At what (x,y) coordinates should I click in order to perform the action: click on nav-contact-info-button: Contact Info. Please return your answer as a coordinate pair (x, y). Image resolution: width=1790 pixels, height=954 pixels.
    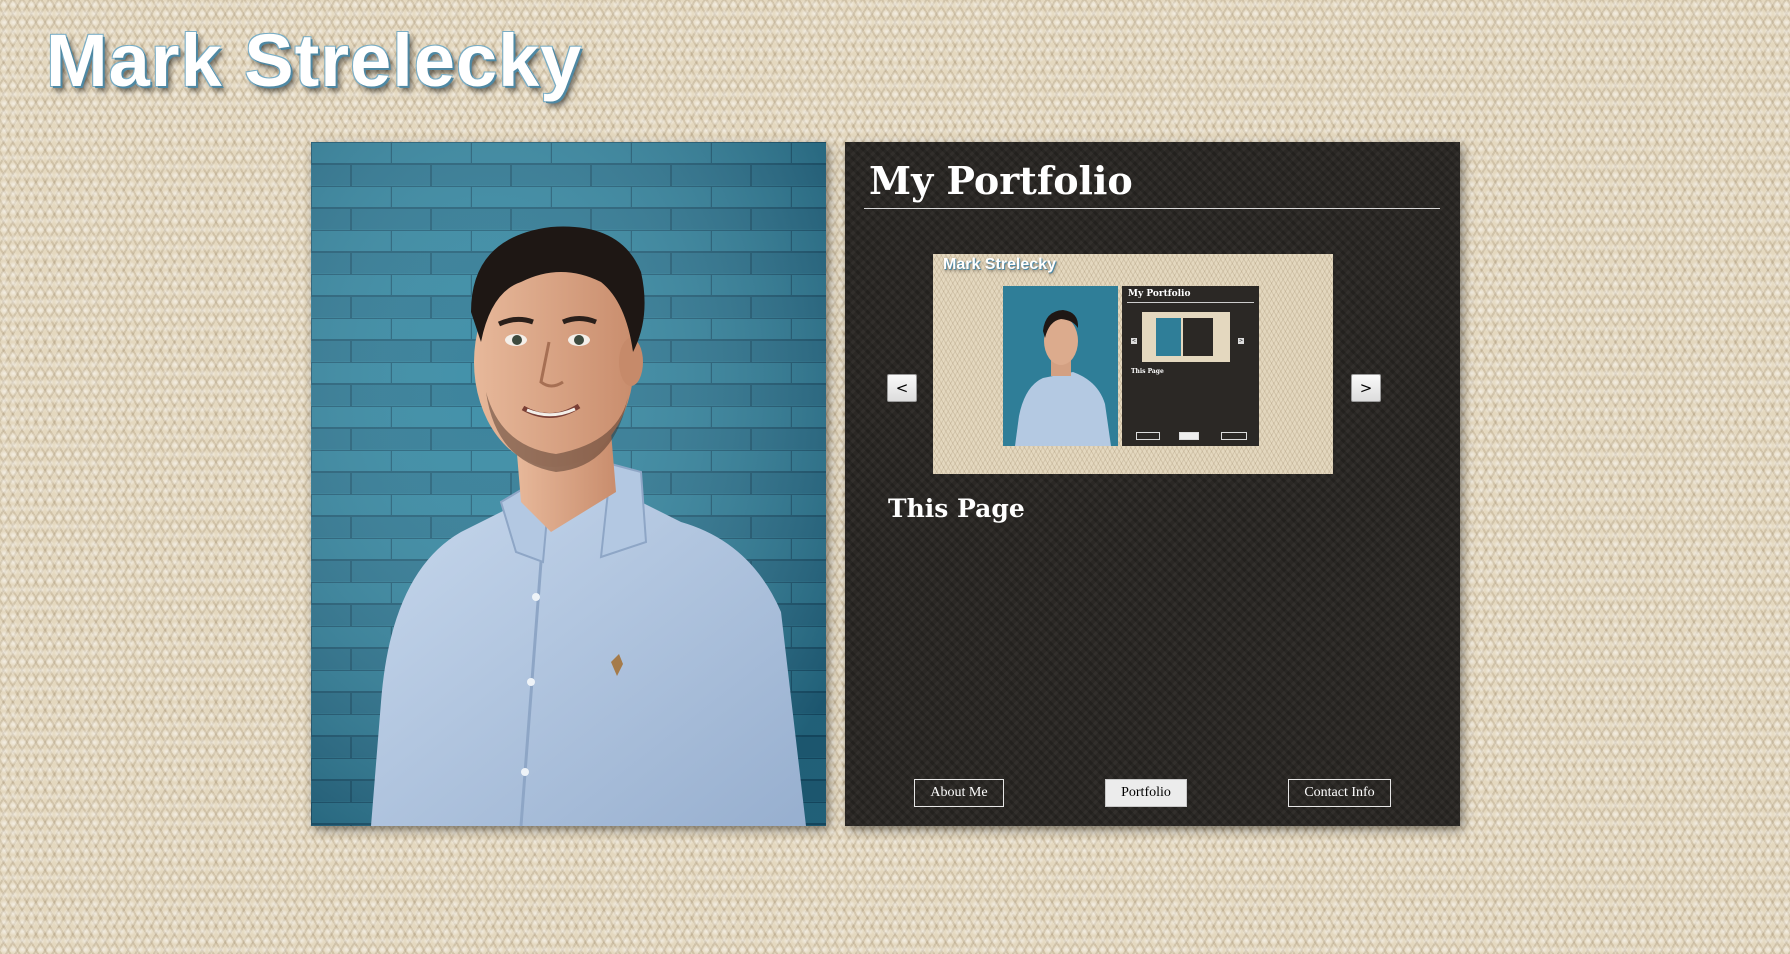
    Looking at the image, I should click on (1339, 793).